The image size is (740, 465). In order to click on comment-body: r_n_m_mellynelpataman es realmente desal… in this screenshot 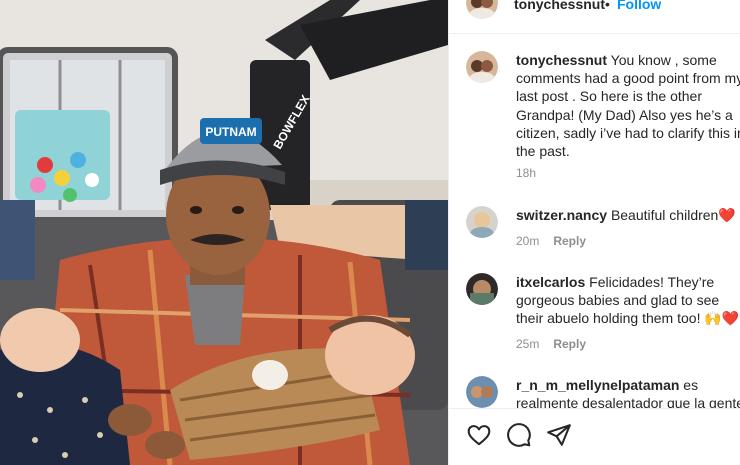, I will do `click(628, 392)`.